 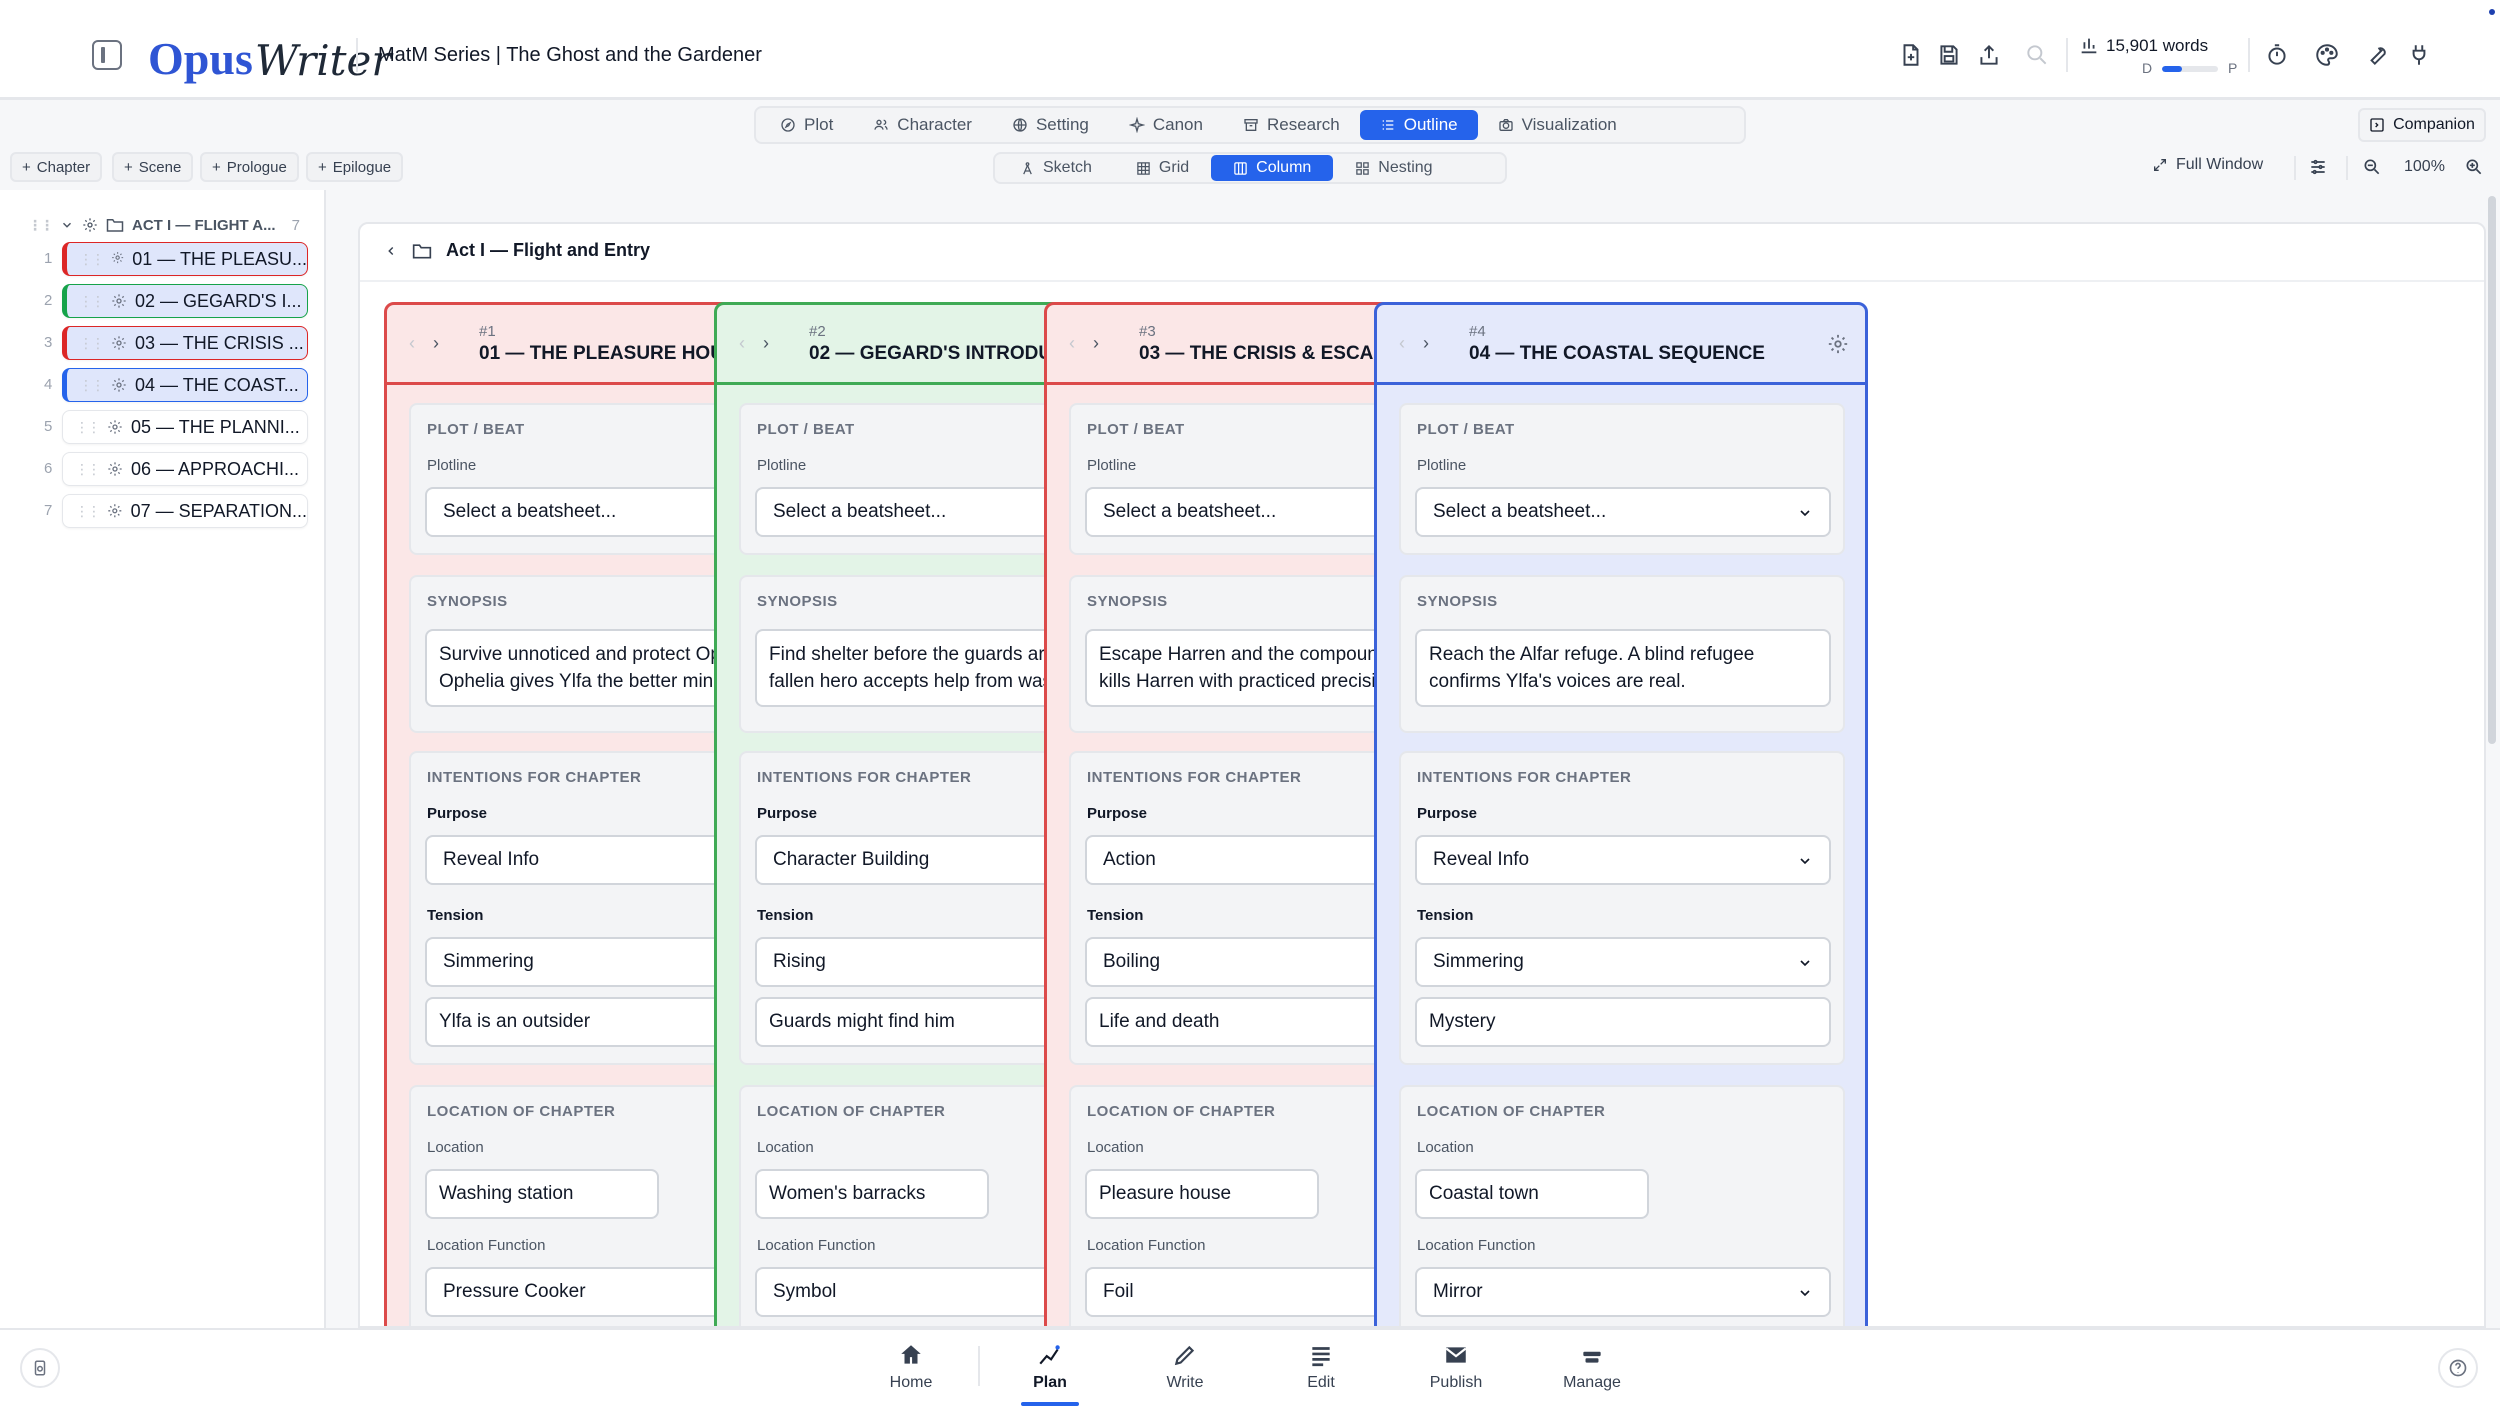 I want to click on timer-icon, so click(x=2277, y=55).